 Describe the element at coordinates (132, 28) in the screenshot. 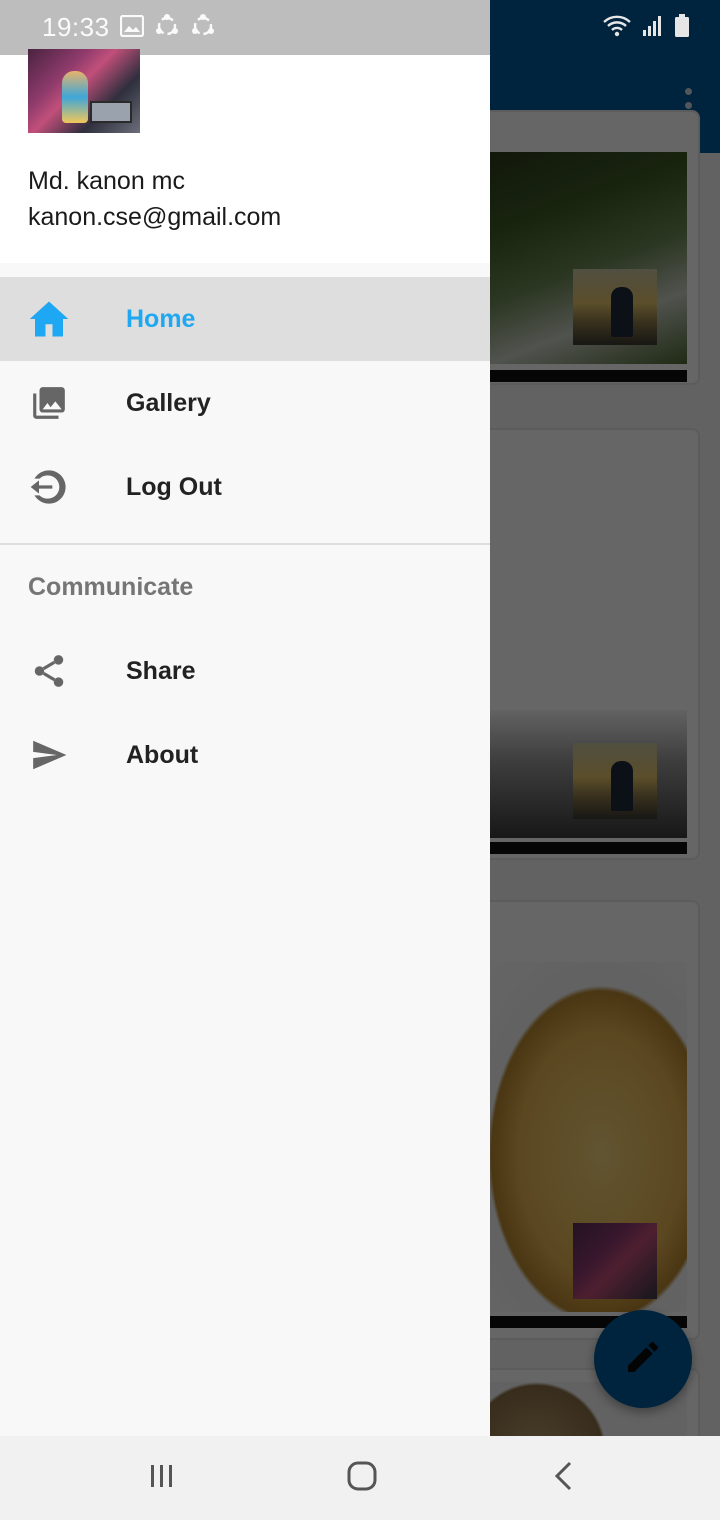

I see `image-icon` at that location.